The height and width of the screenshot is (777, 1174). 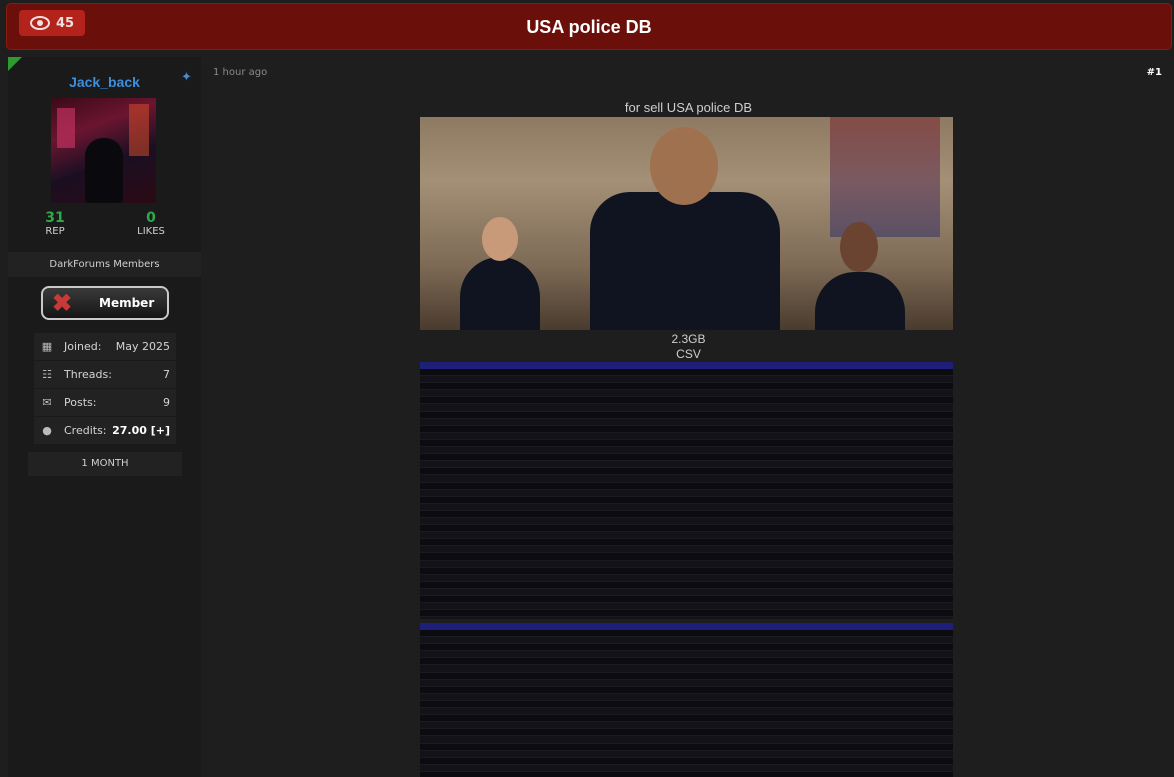 I want to click on x-emblem-icon: ✖, so click(x=62, y=302).